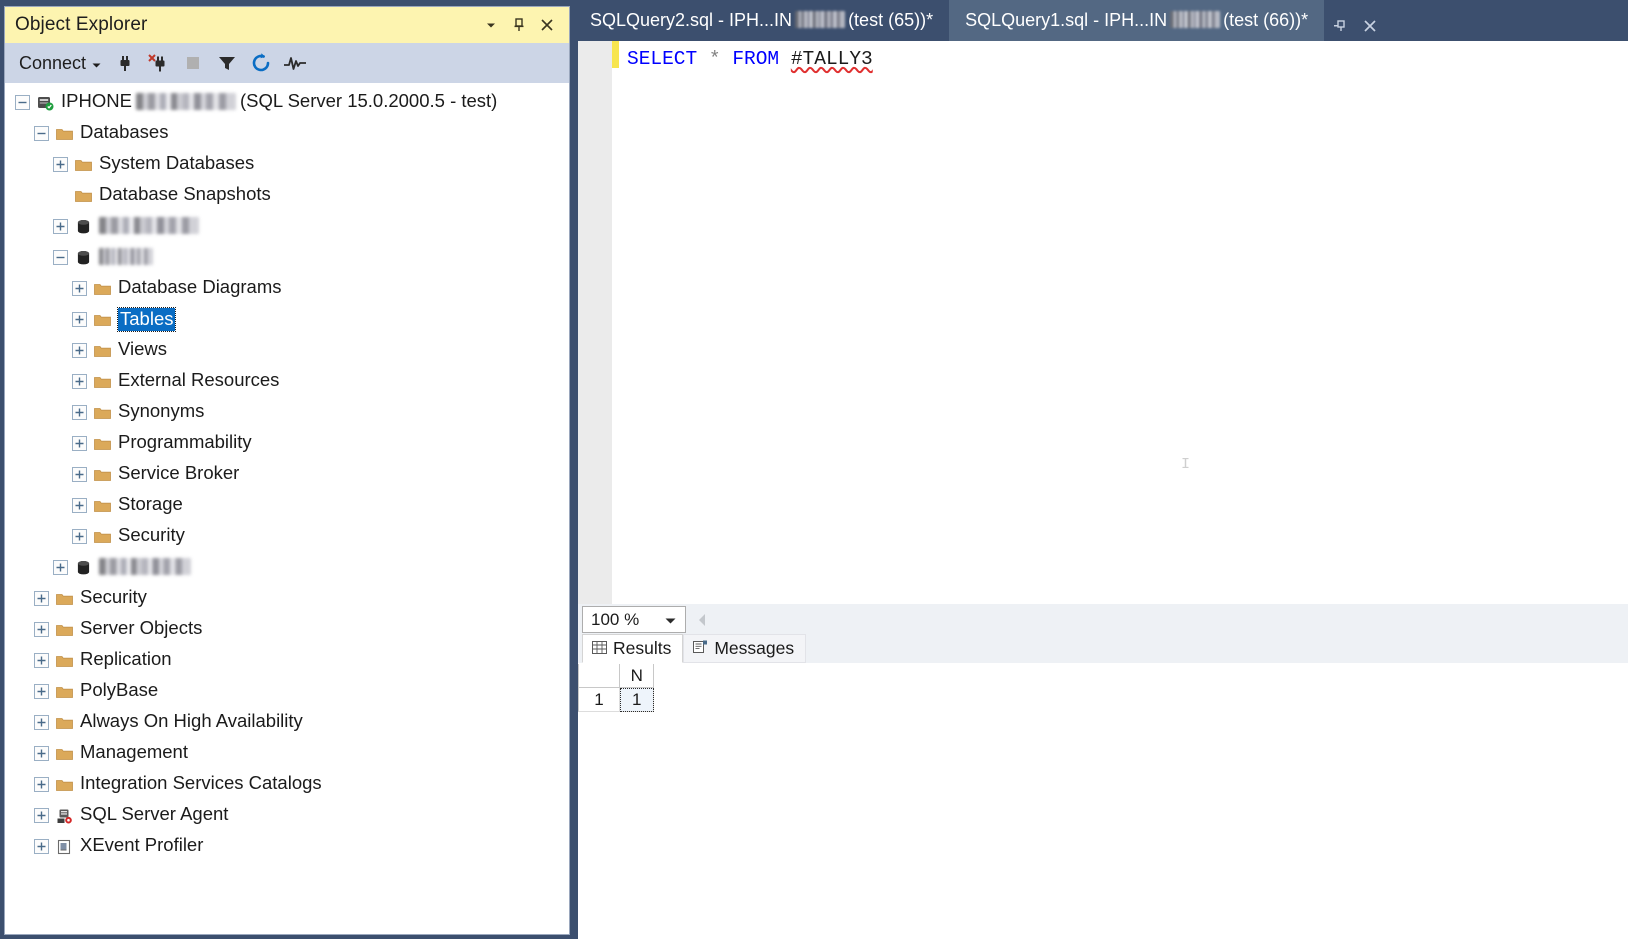 Image resolution: width=1628 pixels, height=939 pixels. I want to click on tree-node-label: Management, so click(134, 752).